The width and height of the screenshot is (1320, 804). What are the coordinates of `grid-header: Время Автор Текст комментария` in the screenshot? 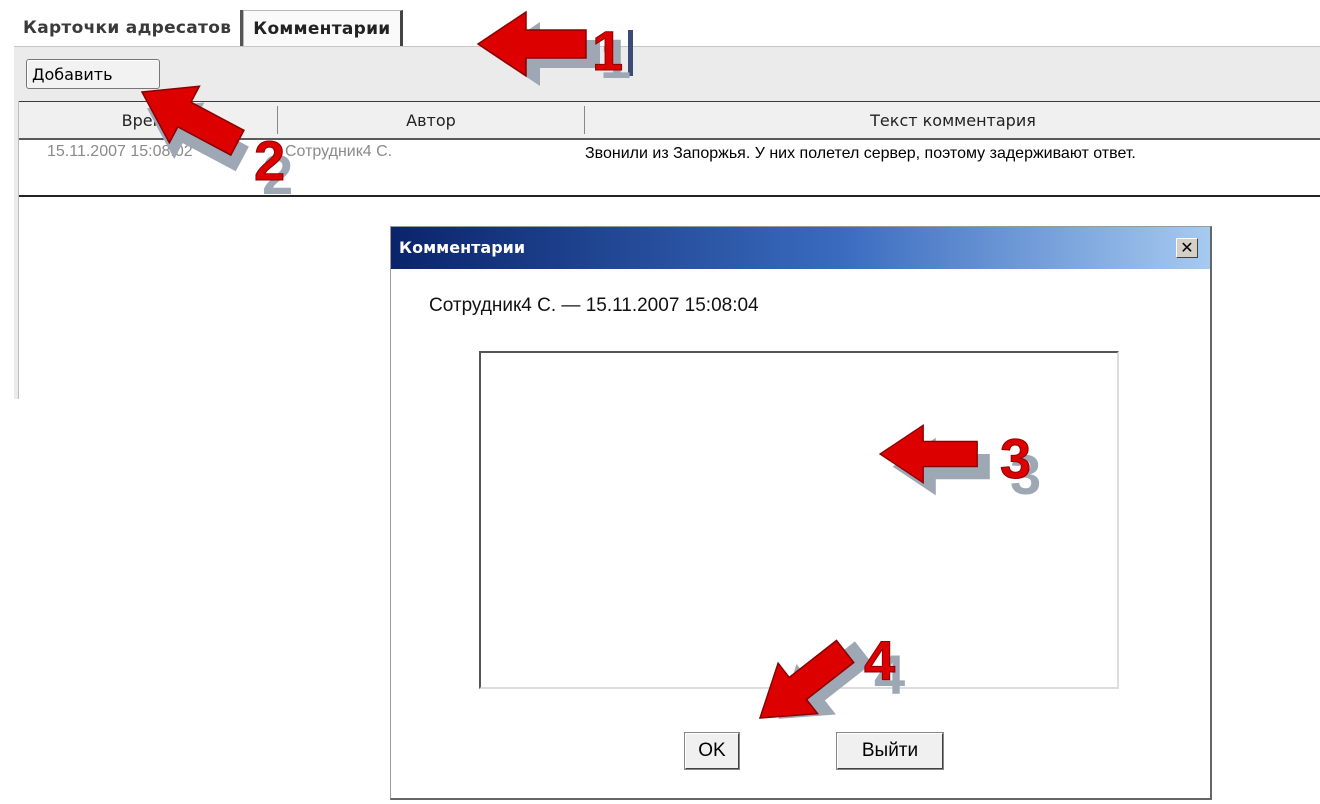 It's located at (669, 120).